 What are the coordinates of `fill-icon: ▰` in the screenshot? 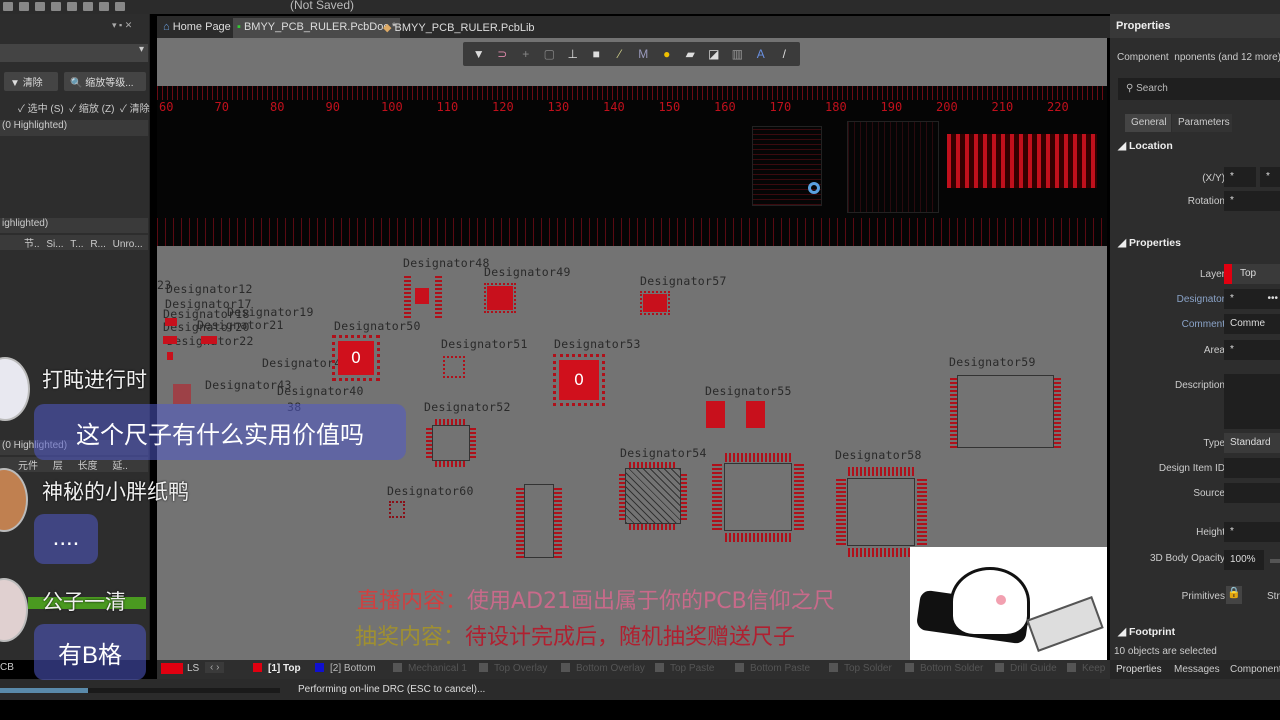 It's located at (690, 54).